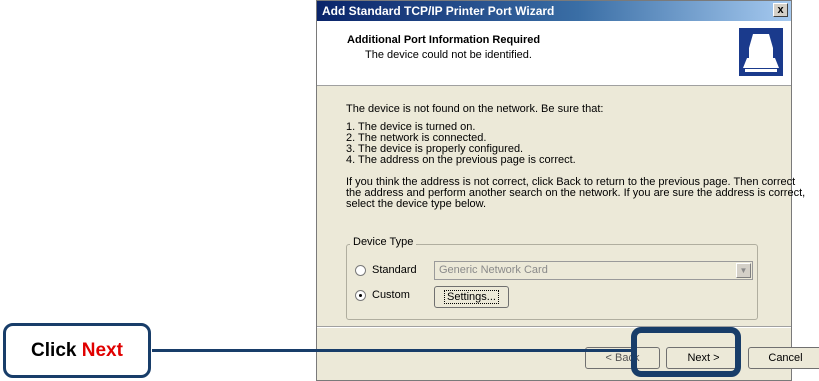 The height and width of the screenshot is (381, 819). Describe the element at coordinates (686, 352) in the screenshot. I see `next-button-highlight` at that location.